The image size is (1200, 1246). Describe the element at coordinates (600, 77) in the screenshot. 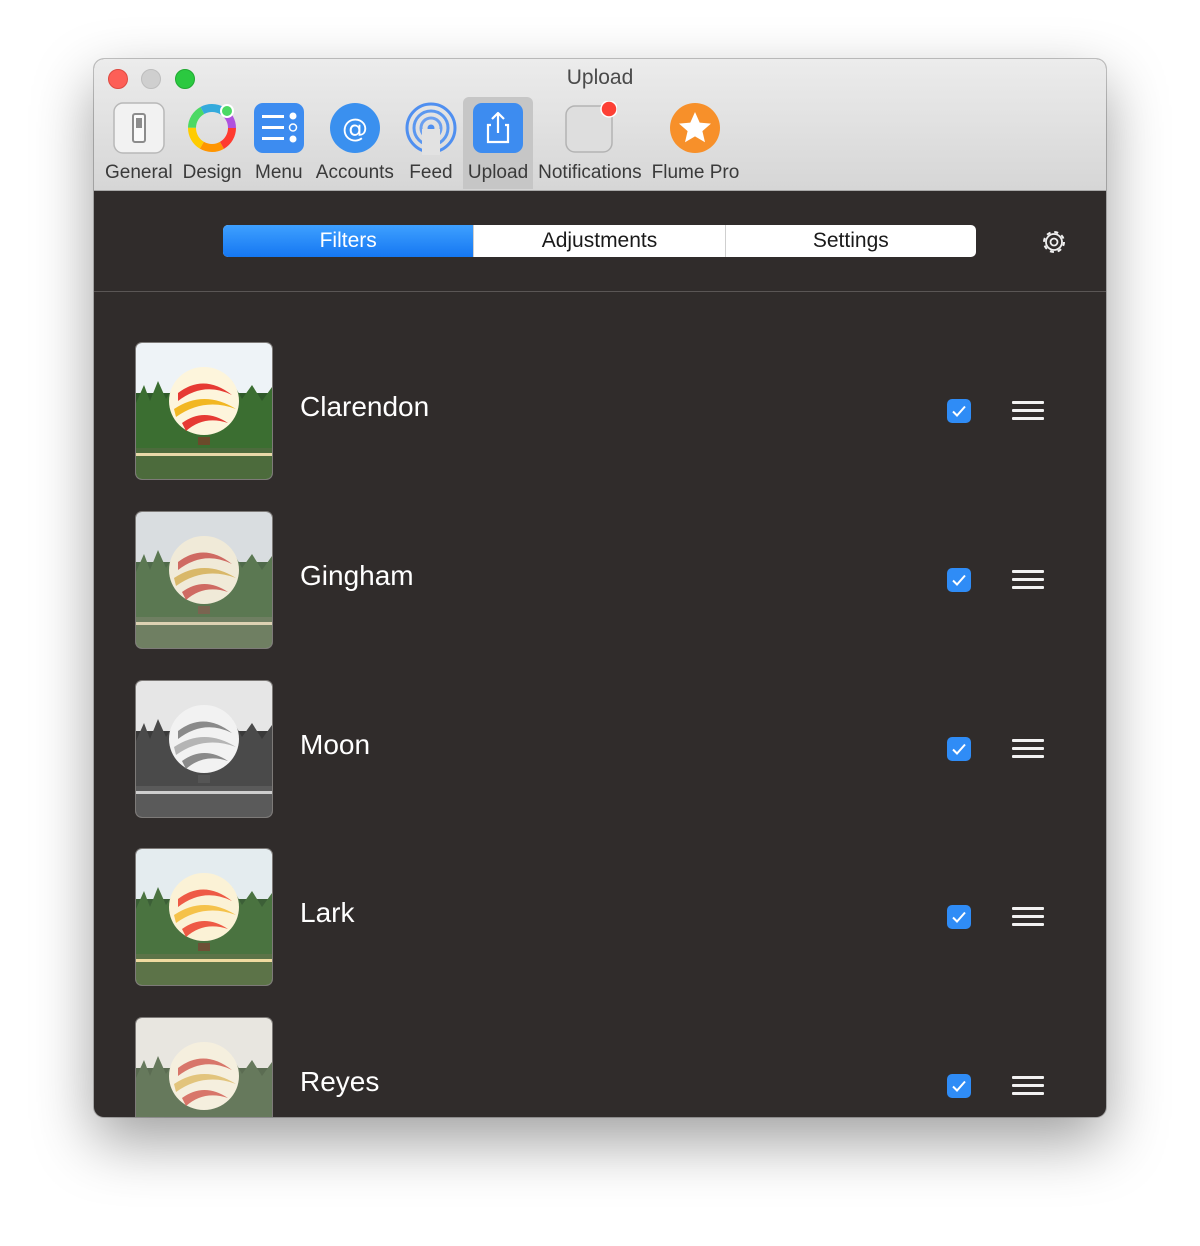

I see `window-title: Upload` at that location.